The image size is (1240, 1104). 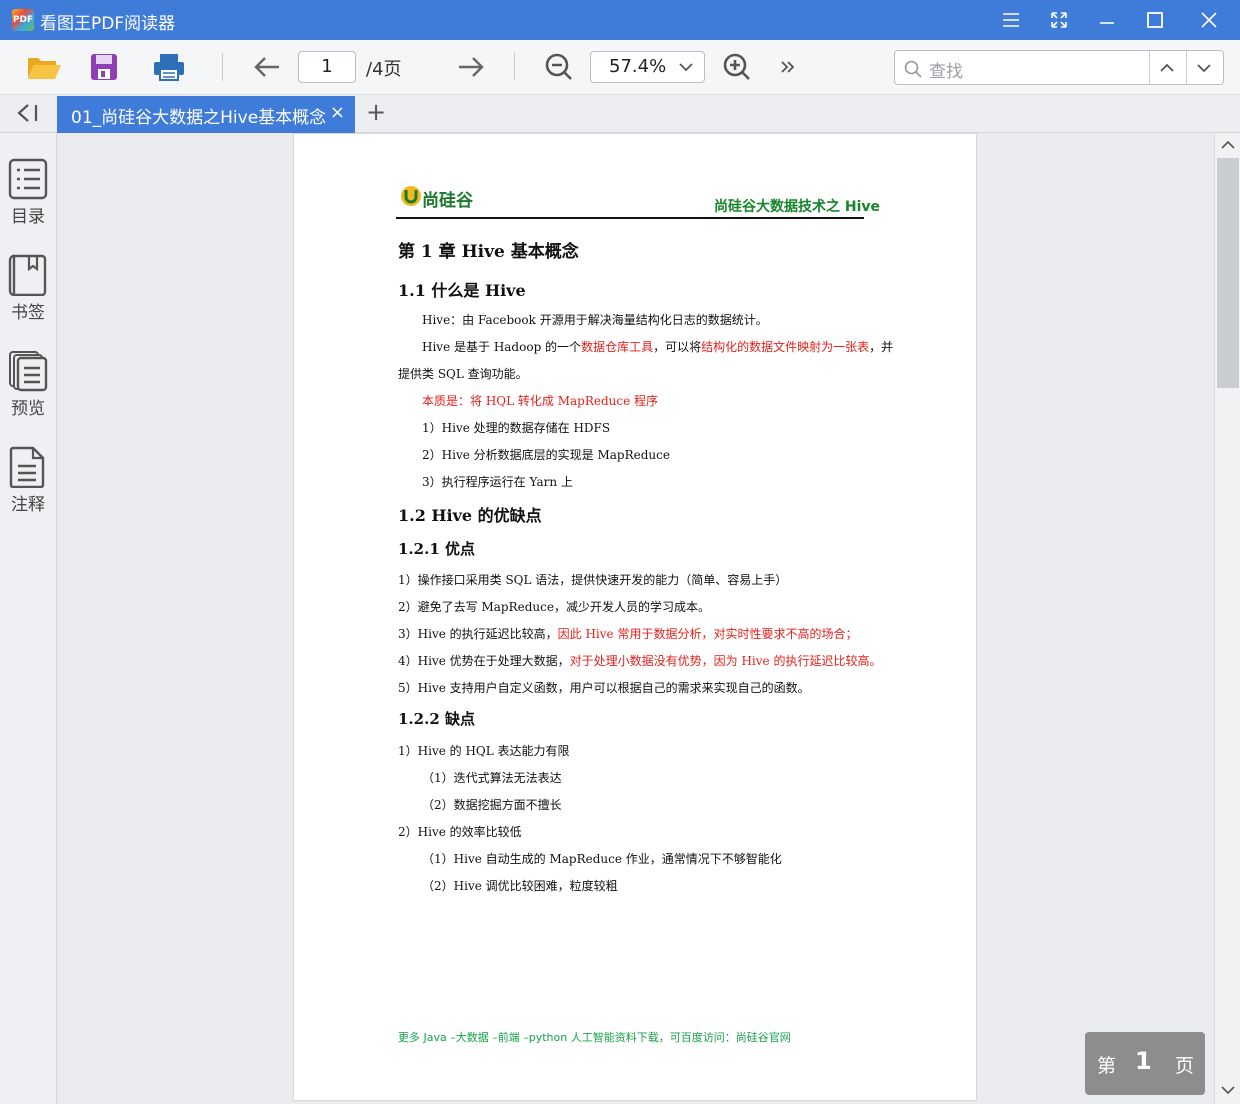 I want to click on zoom-select: 57.4%, so click(x=647, y=67).